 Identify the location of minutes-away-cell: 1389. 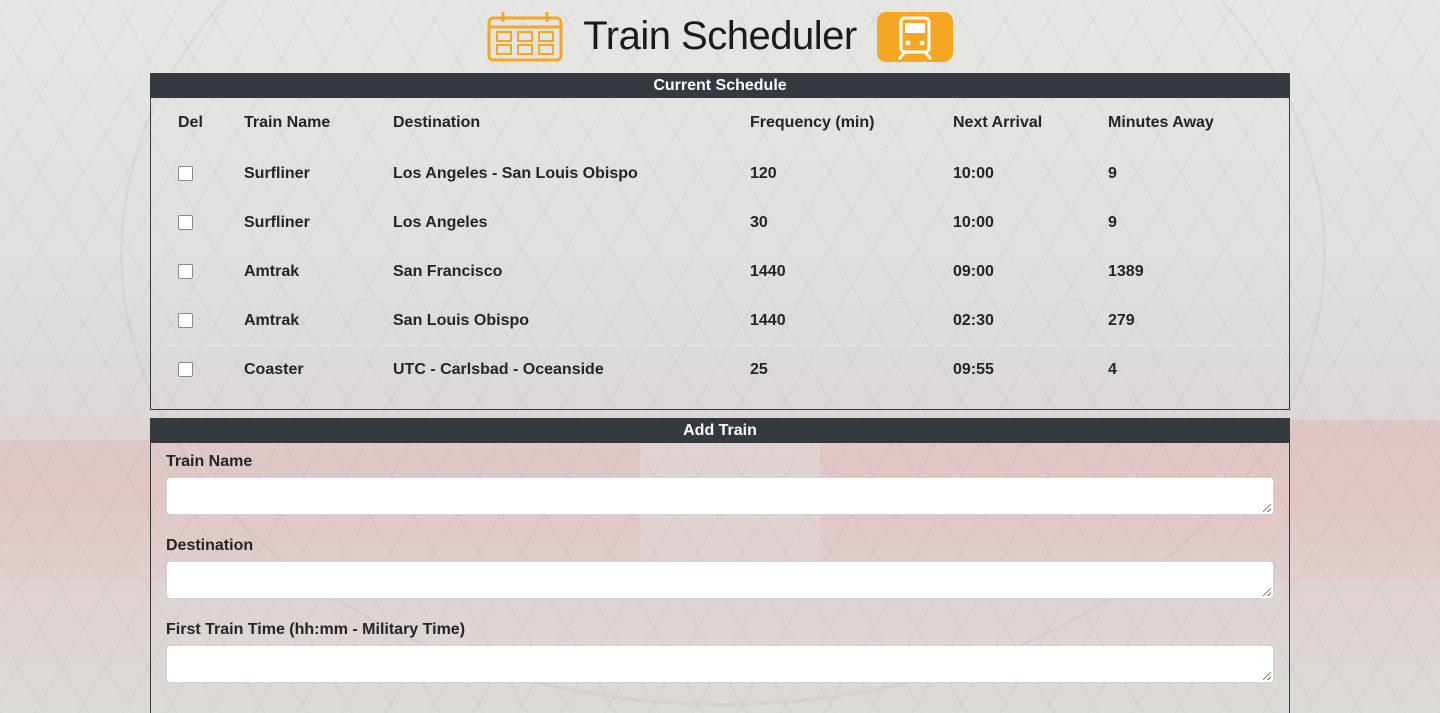
(1185, 272).